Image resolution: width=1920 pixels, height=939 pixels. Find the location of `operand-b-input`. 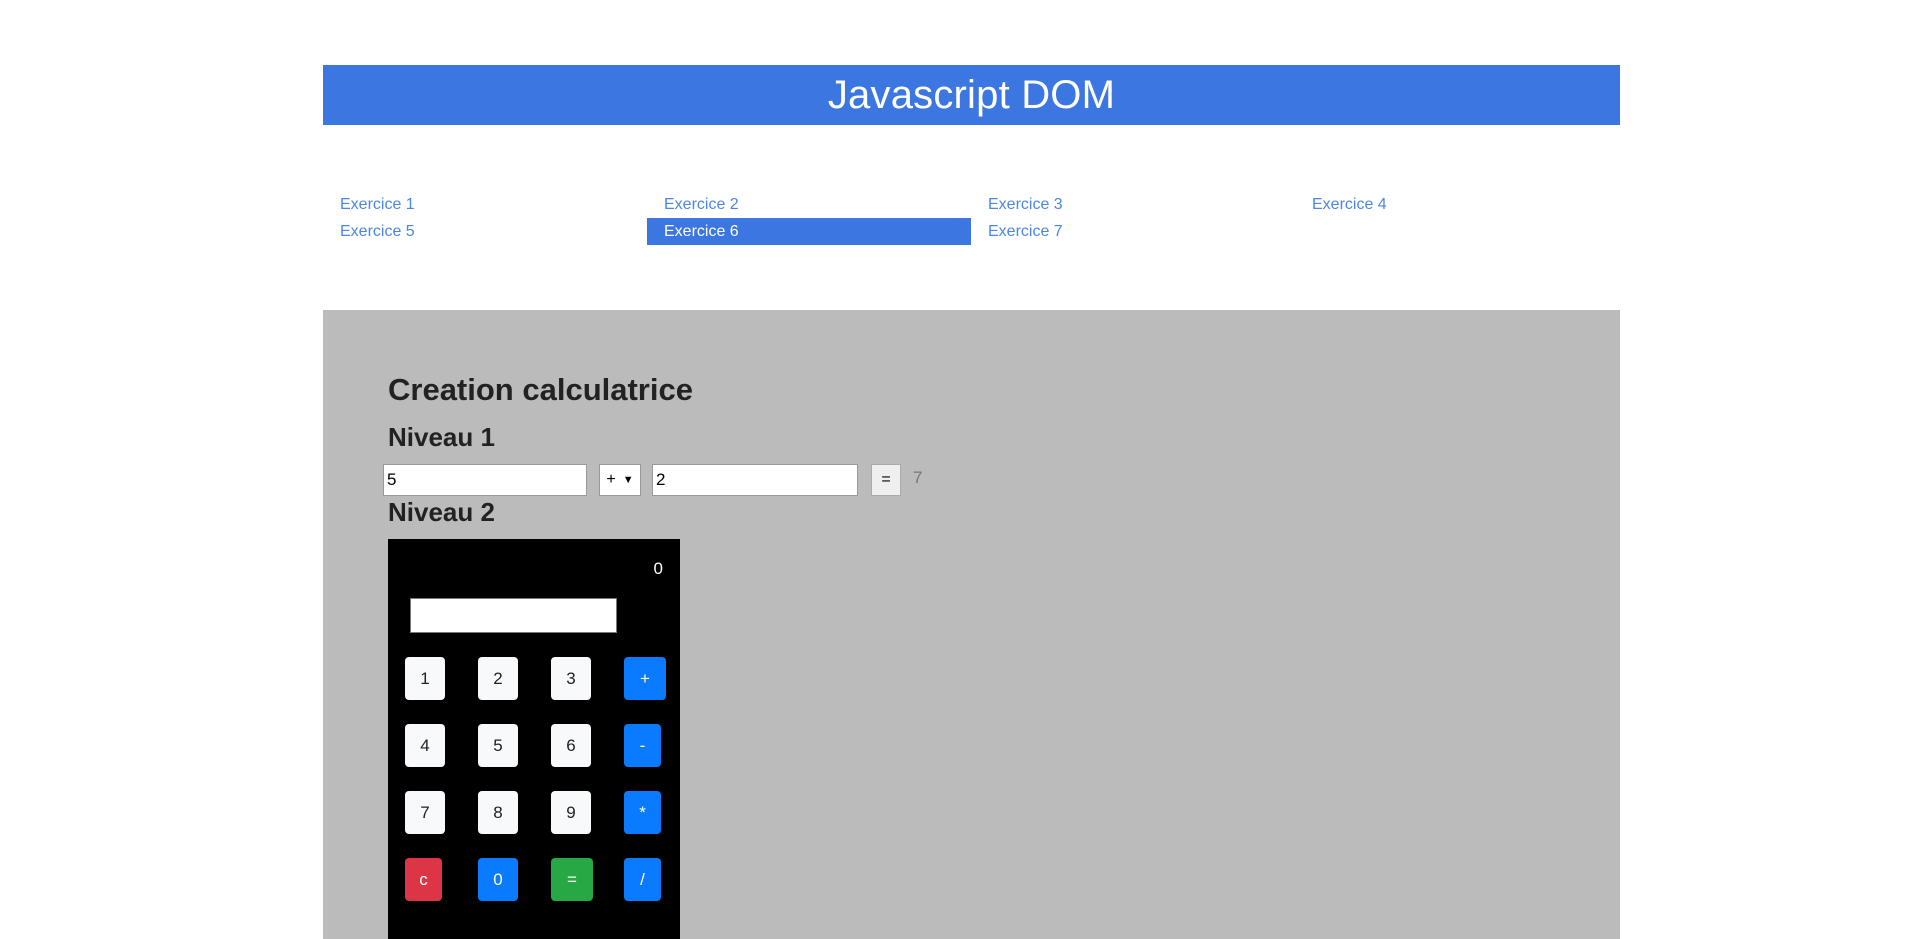

operand-b-input is located at coordinates (755, 480).